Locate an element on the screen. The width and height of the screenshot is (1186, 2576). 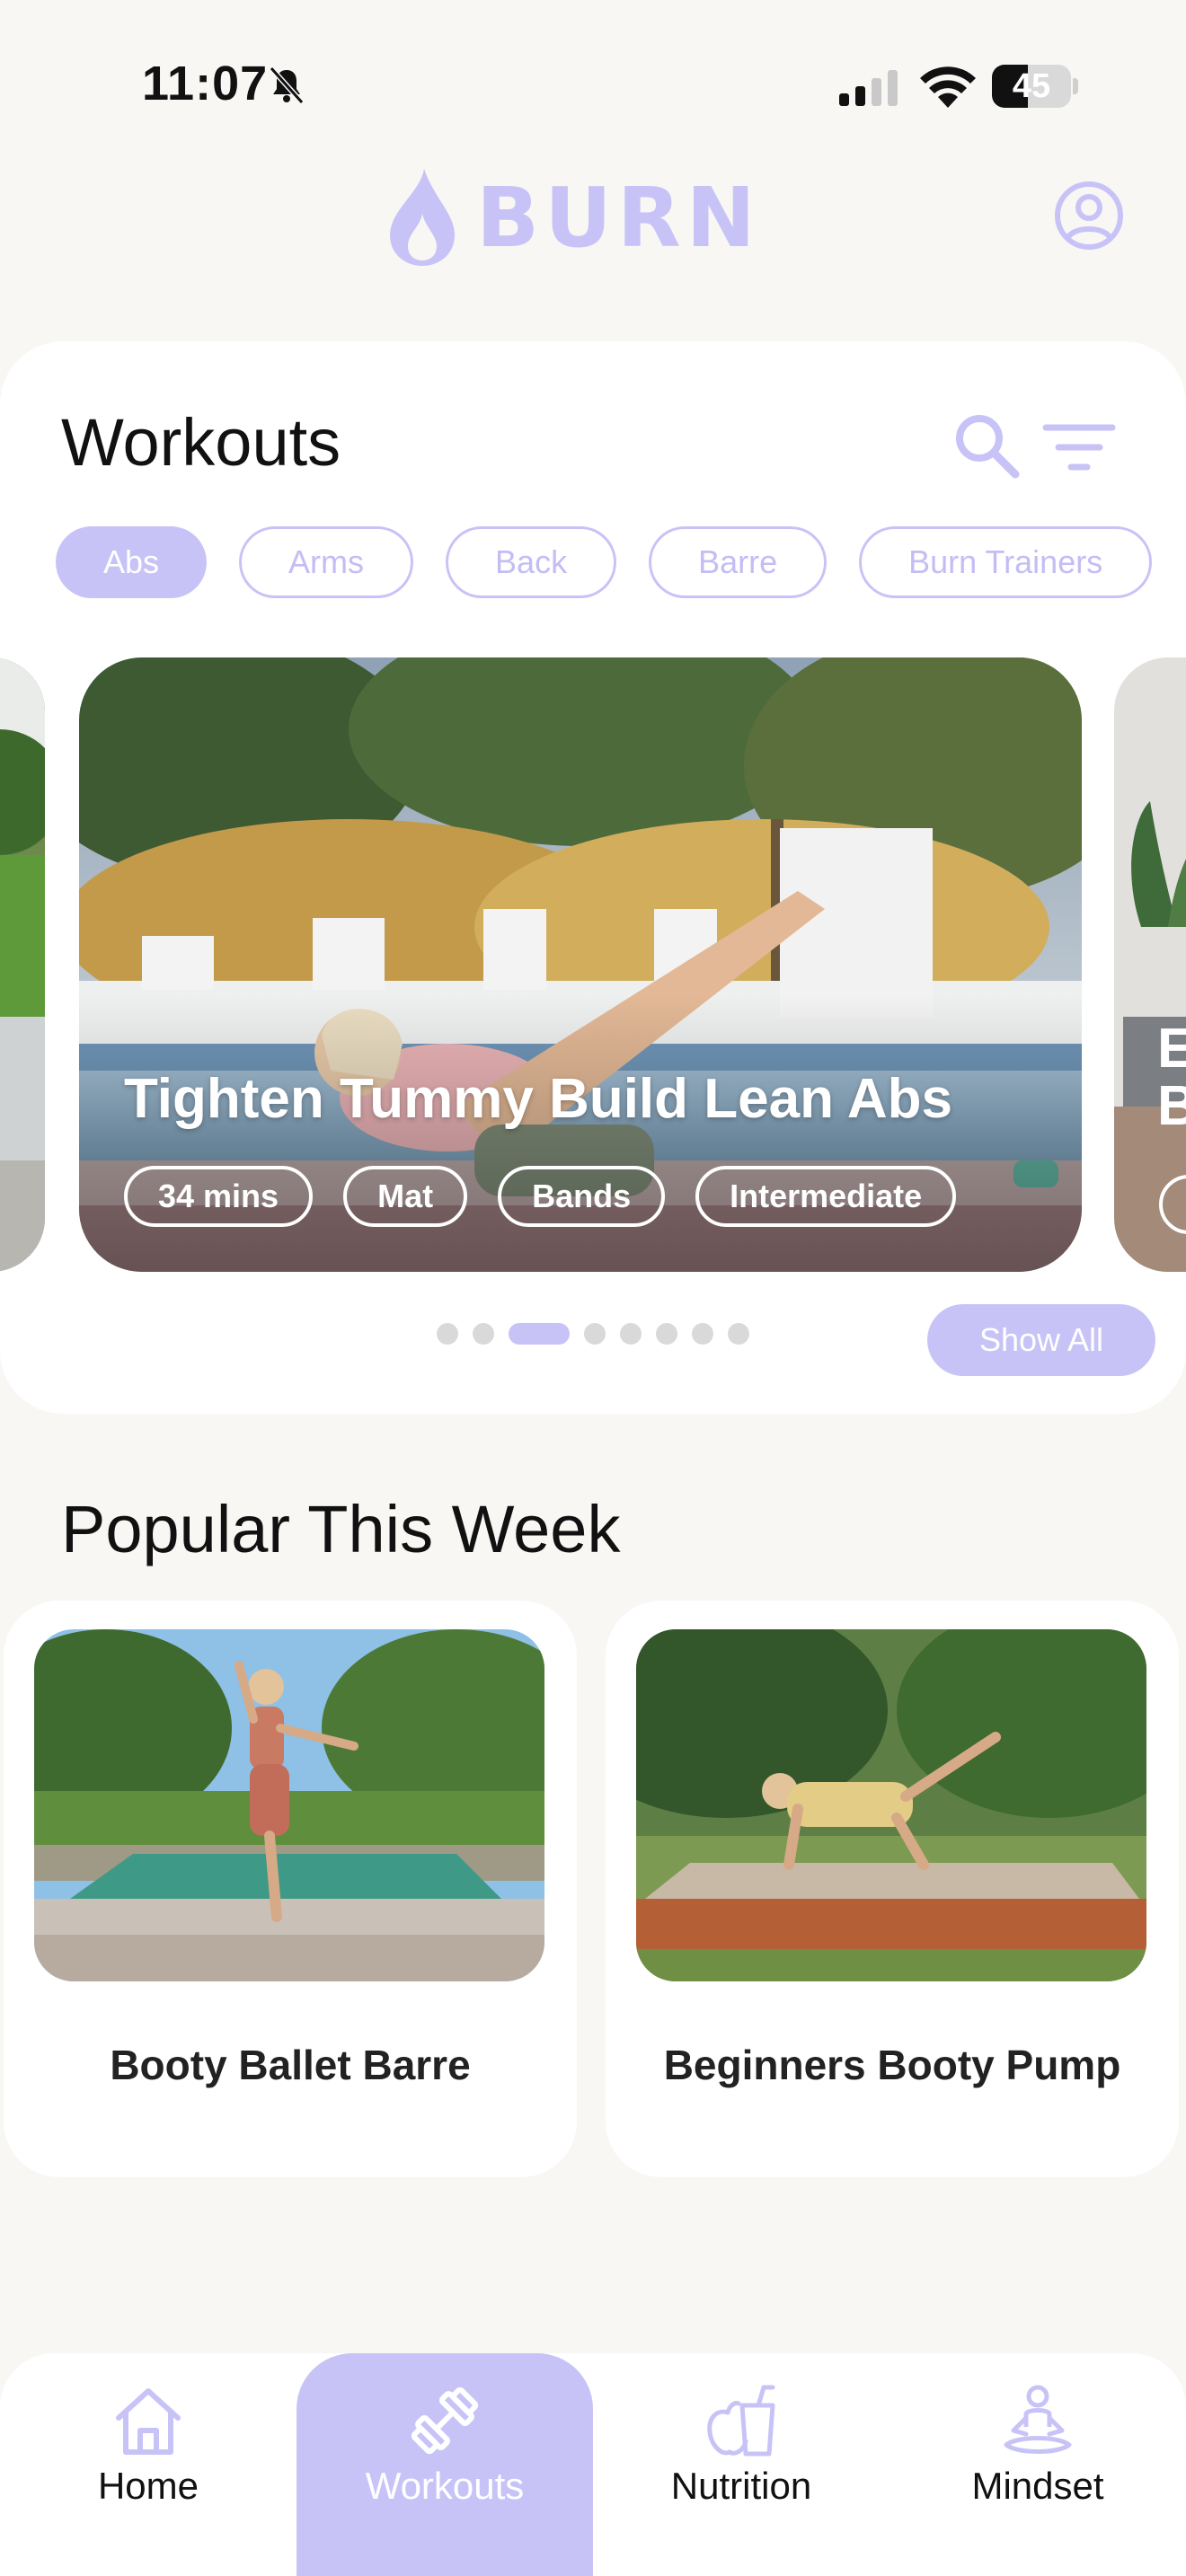
tab-label: Mindset is located at coordinates (1037, 2486).